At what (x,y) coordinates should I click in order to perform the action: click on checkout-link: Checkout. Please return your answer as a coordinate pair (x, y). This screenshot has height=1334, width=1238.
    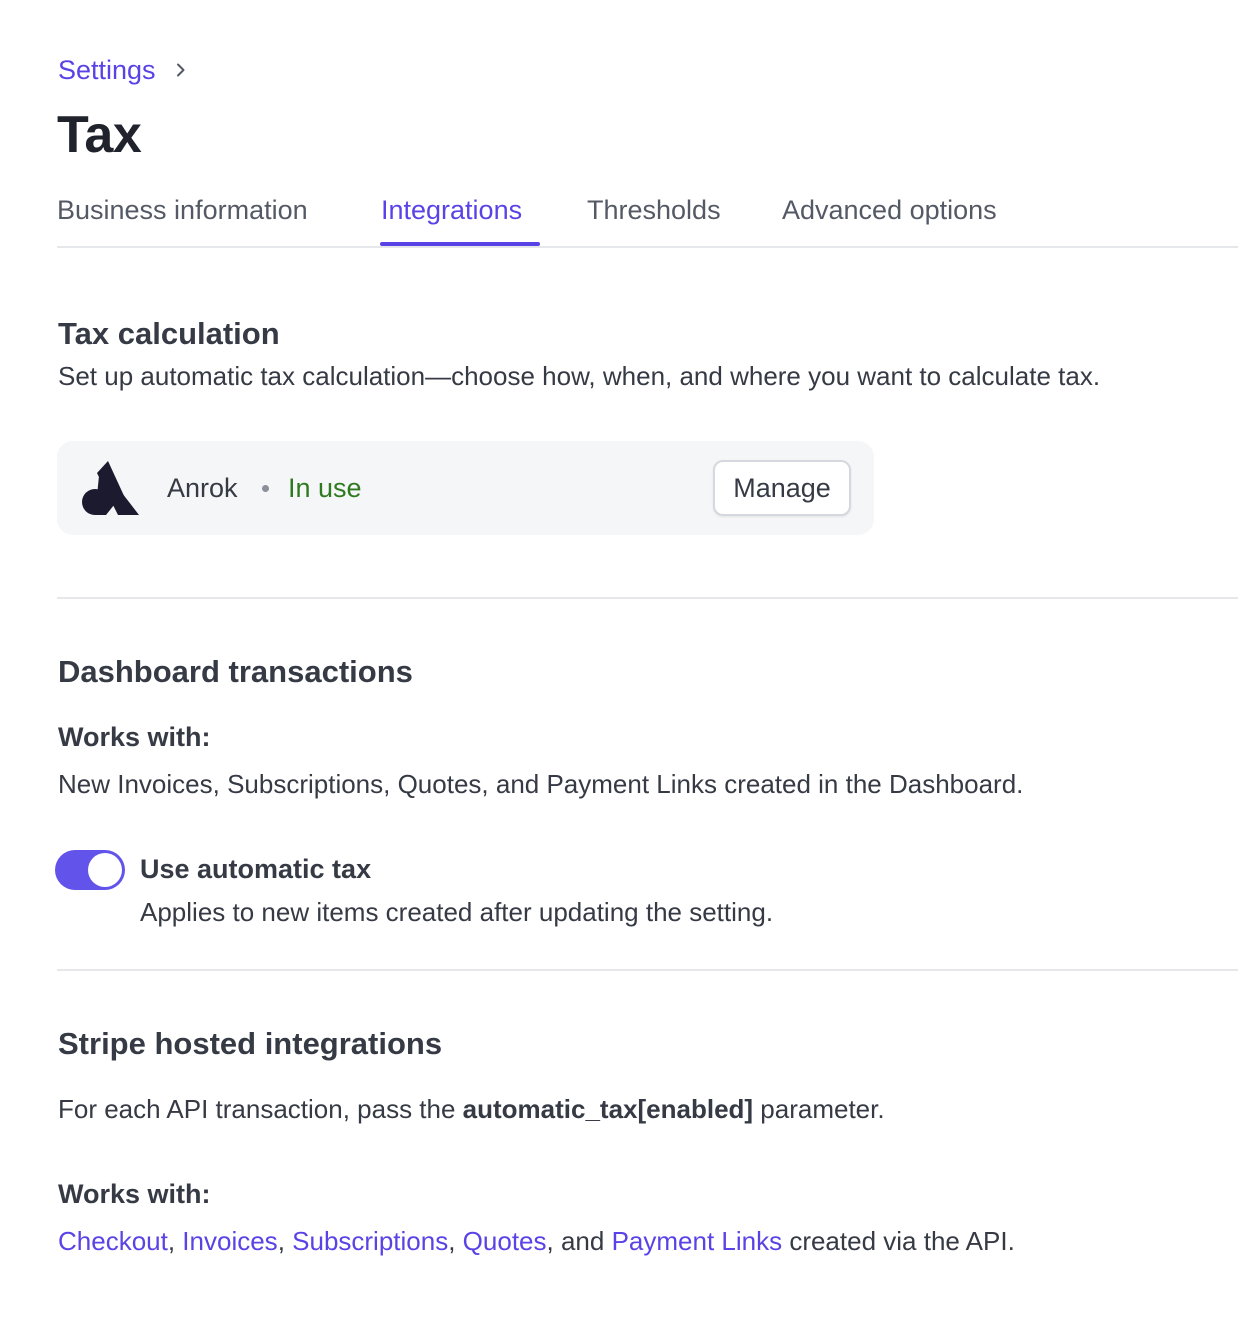
    Looking at the image, I should click on (113, 1241).